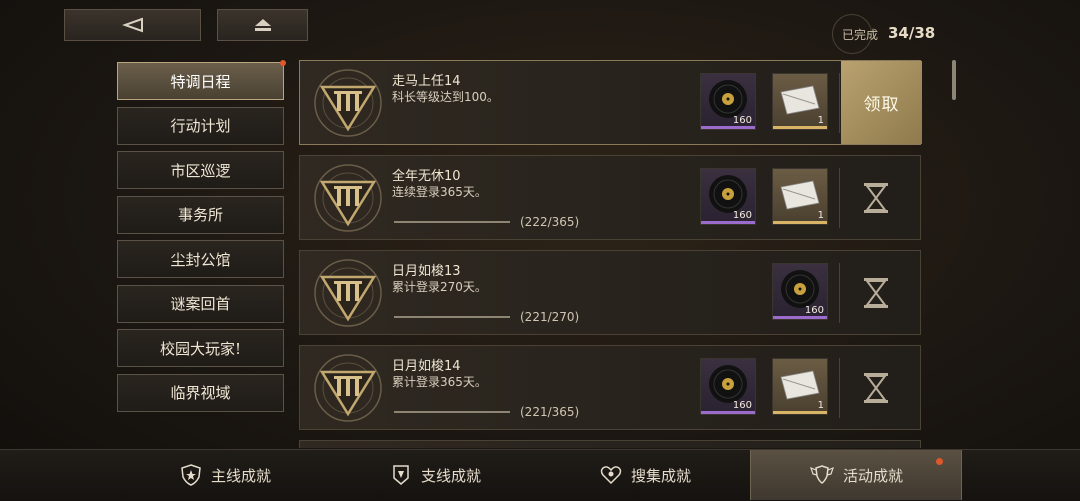 Image resolution: width=1080 pixels, height=501 pixels. I want to click on task-row: 全年无休10 连续登录365天。 (222/365) 160 1, so click(610, 197).